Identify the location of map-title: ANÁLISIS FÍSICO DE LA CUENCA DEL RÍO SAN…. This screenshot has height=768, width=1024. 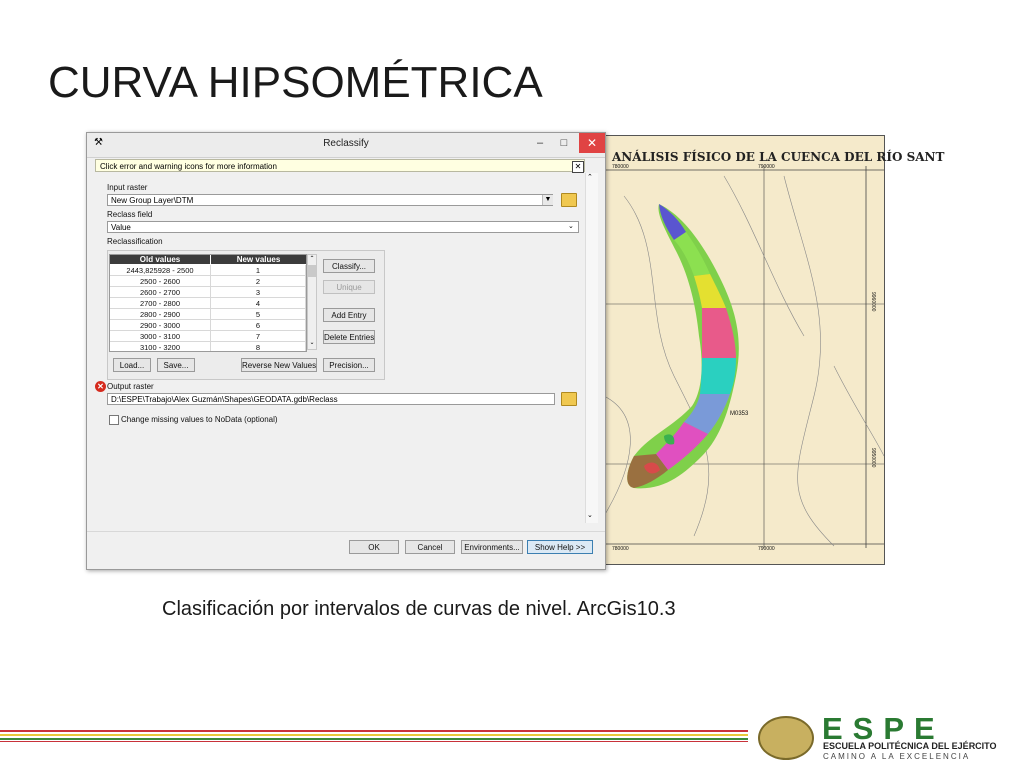
(778, 157).